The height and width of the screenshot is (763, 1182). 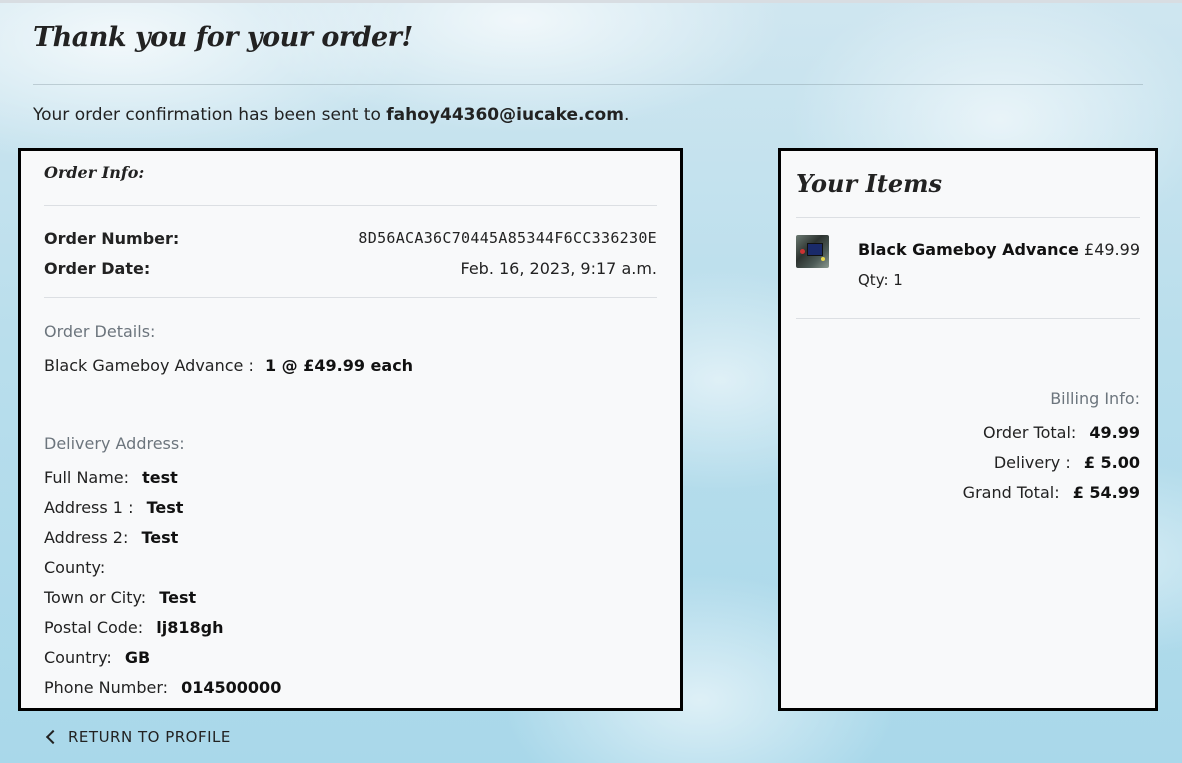 I want to click on county-label: County:, so click(x=75, y=567).